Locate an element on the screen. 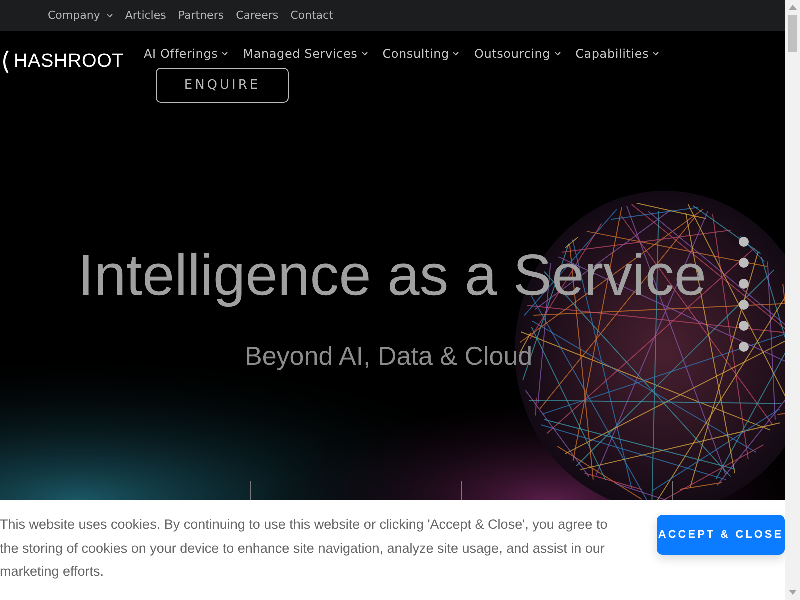 The height and width of the screenshot is (600, 800). enquire-button: ENQUIRE is located at coordinates (222, 85).